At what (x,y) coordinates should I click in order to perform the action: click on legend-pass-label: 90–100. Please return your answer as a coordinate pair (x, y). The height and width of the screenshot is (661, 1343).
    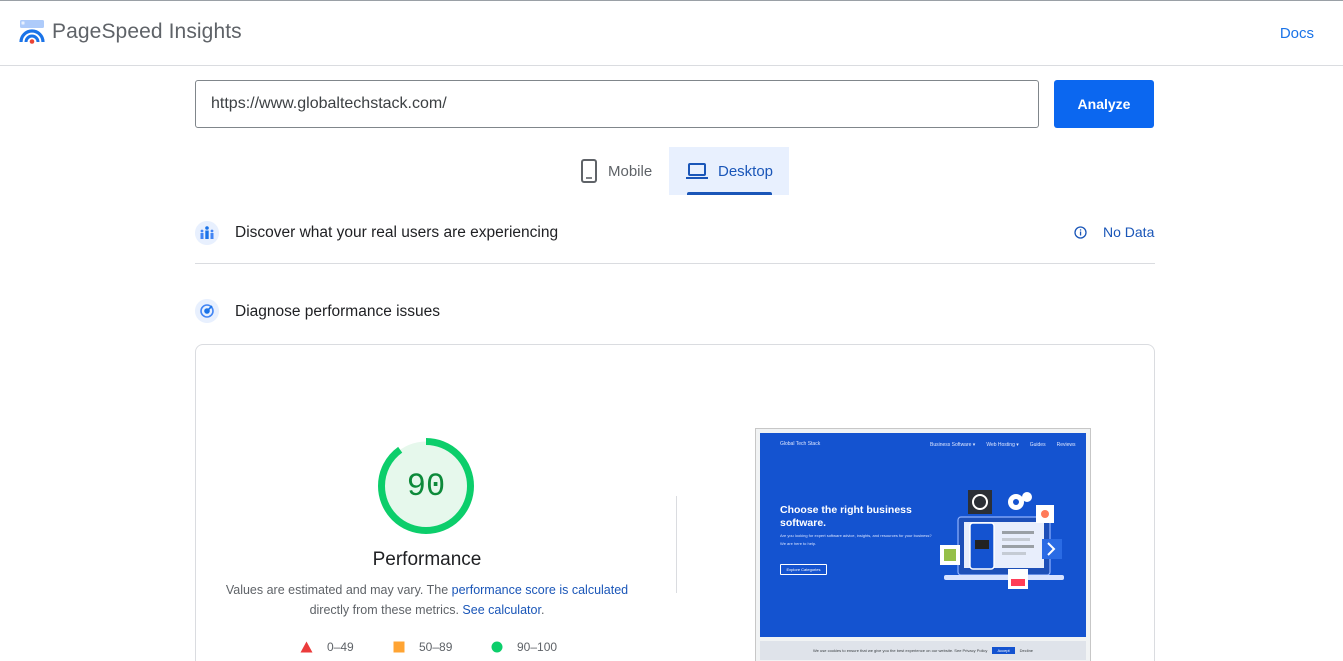
    Looking at the image, I should click on (537, 647).